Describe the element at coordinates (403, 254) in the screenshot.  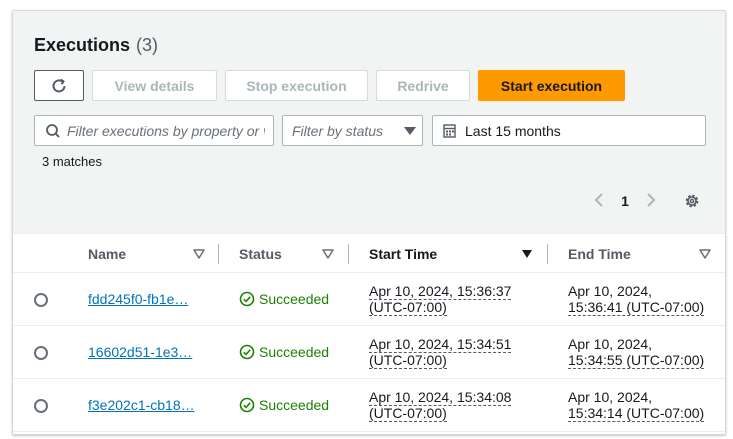
I see `column-header-start-time: Start Time` at that location.